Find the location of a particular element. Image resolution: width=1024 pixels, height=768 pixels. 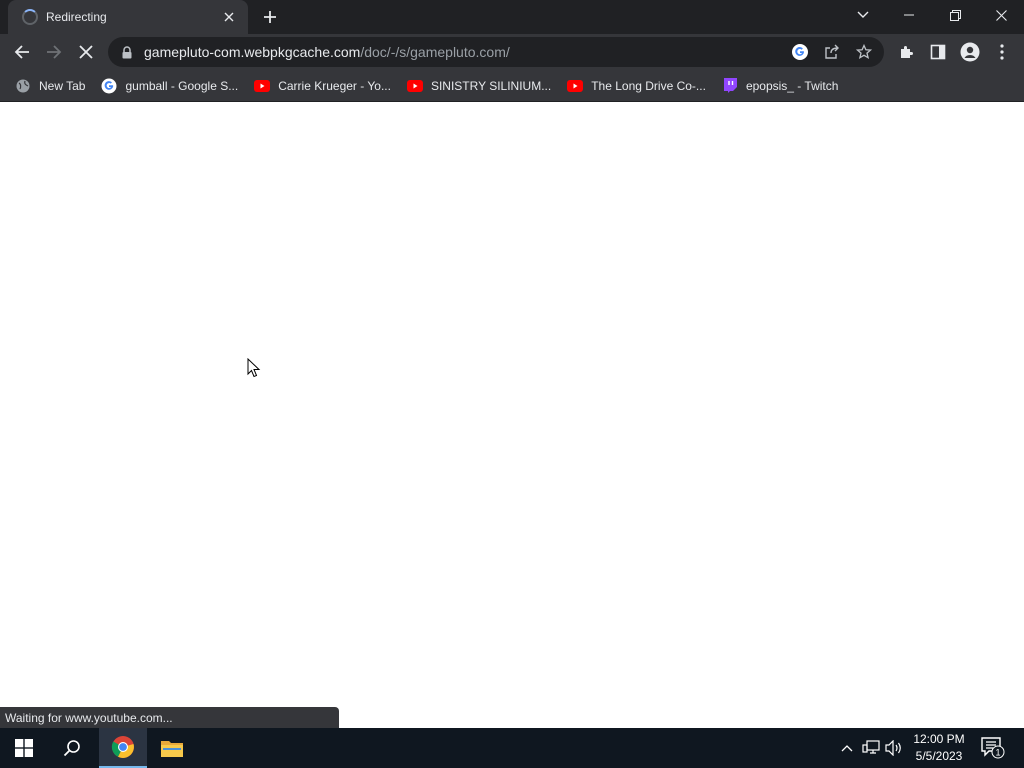

restore-button is located at coordinates (955, 15).